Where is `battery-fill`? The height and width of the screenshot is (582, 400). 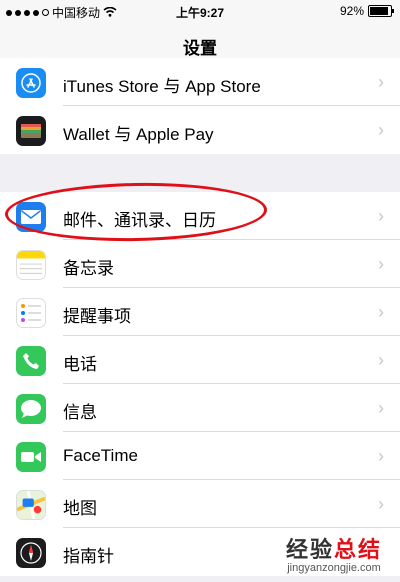 battery-fill is located at coordinates (379, 11).